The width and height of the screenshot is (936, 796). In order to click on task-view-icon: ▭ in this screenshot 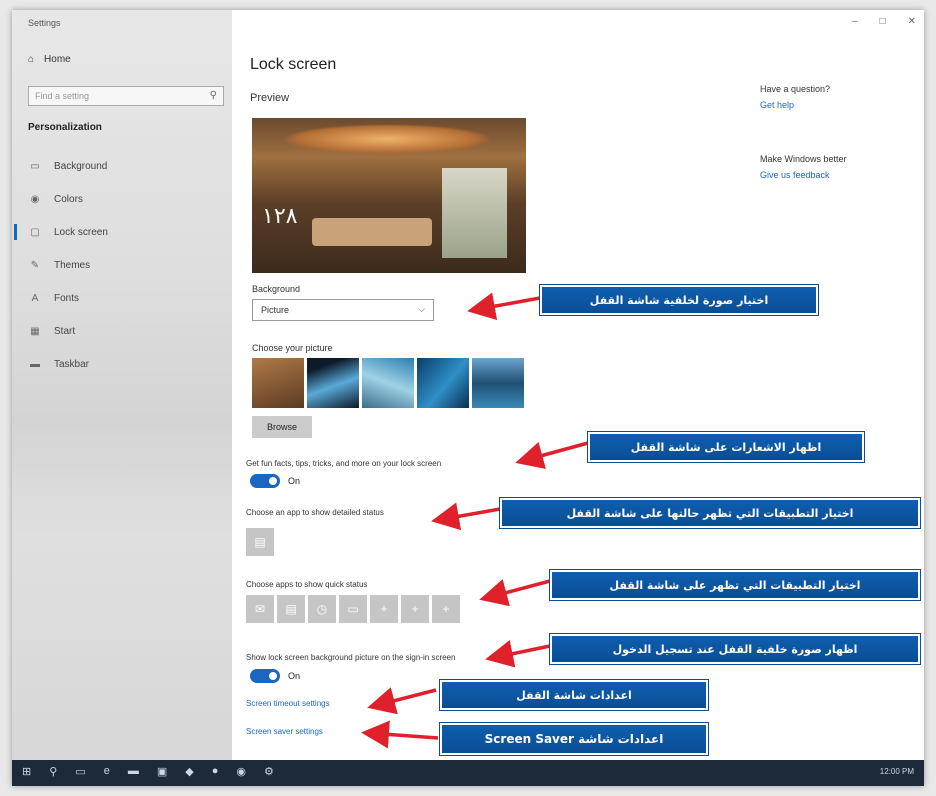, I will do `click(80, 771)`.